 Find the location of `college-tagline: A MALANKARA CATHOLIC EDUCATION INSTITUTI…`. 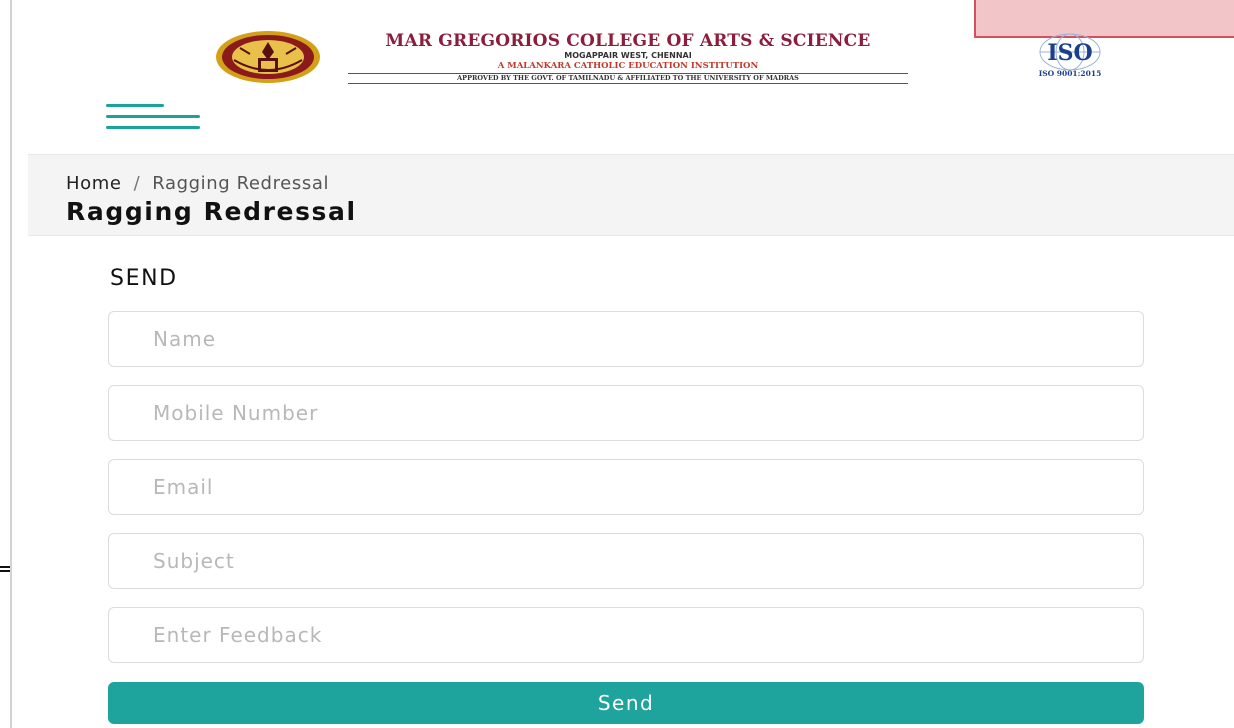

college-tagline: A MALANKARA CATHOLIC EDUCATION INSTITUTI… is located at coordinates (628, 67).